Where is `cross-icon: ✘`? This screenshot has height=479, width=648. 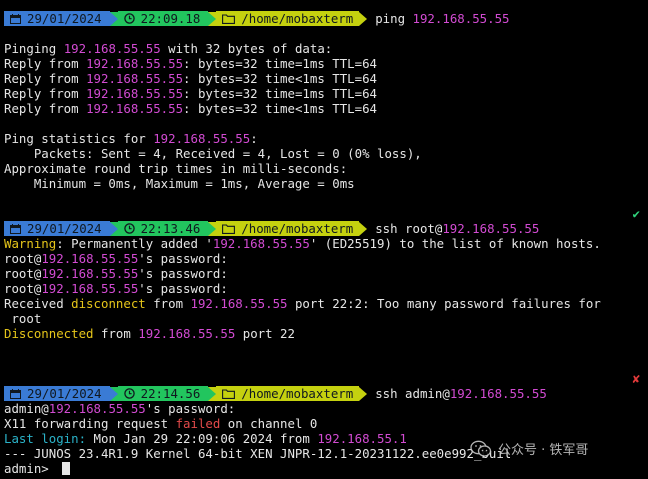
cross-icon: ✘ is located at coordinates (636, 378).